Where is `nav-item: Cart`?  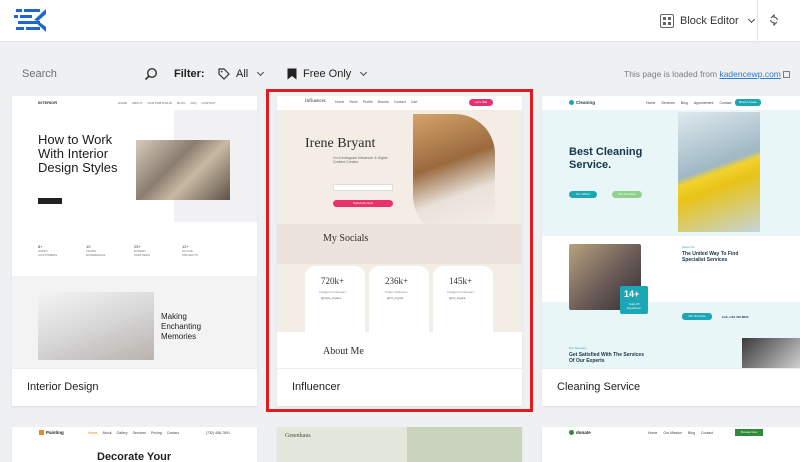
nav-item: Cart is located at coordinates (414, 102).